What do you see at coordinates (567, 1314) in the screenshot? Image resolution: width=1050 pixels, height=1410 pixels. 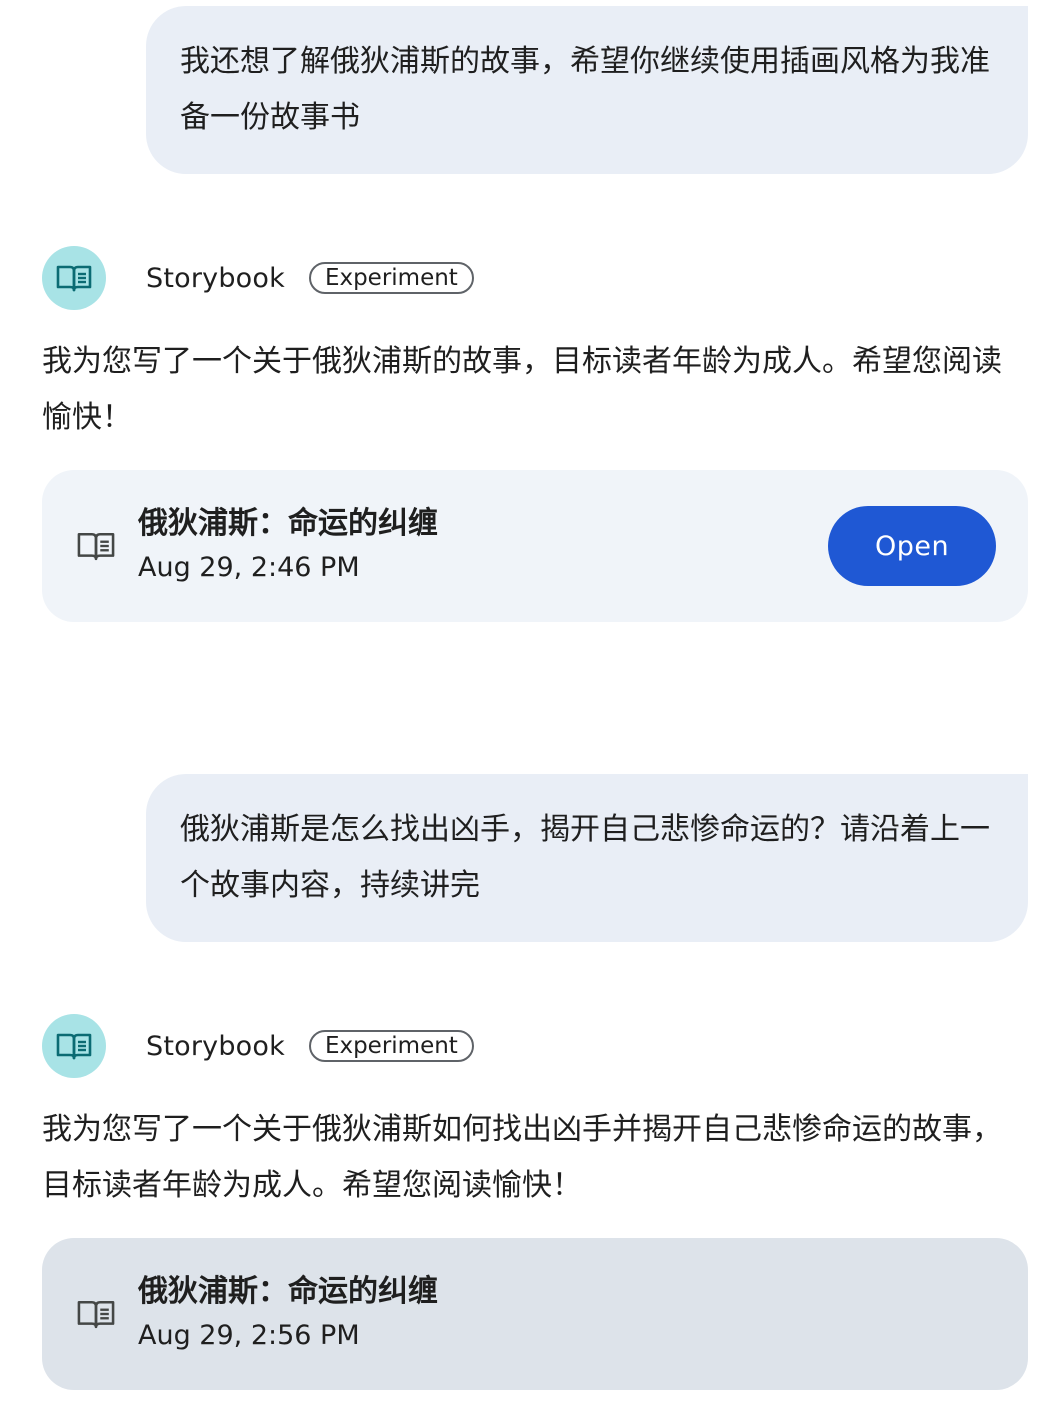 I see `story-card-info: 俄狄浦斯：命运的纠缠 Aug 29, 2:56 PM` at bounding box center [567, 1314].